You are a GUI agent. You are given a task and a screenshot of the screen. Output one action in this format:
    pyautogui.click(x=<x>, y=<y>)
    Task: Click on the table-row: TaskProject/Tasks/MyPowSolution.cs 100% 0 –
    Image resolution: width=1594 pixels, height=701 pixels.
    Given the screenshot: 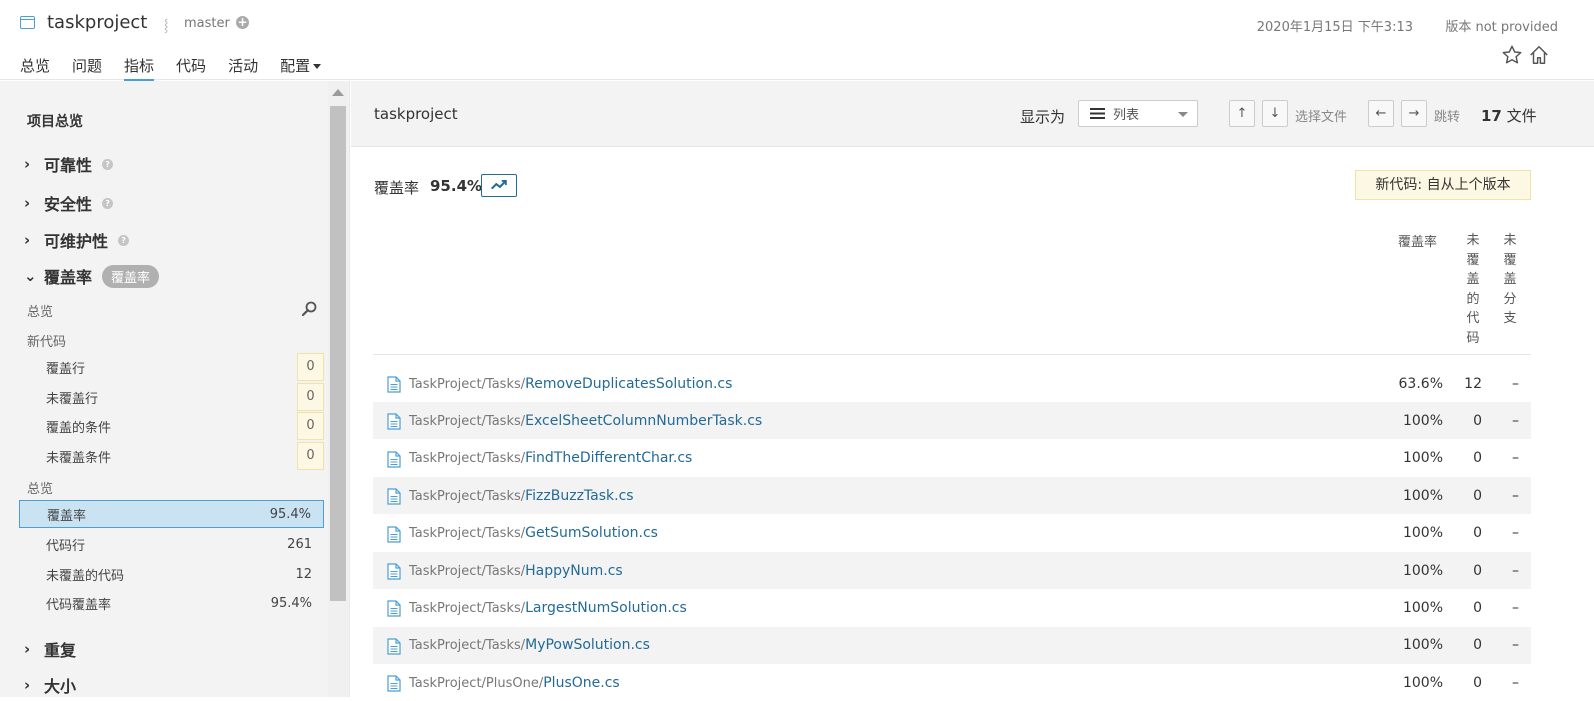 What is the action you would take?
    pyautogui.click(x=952, y=645)
    